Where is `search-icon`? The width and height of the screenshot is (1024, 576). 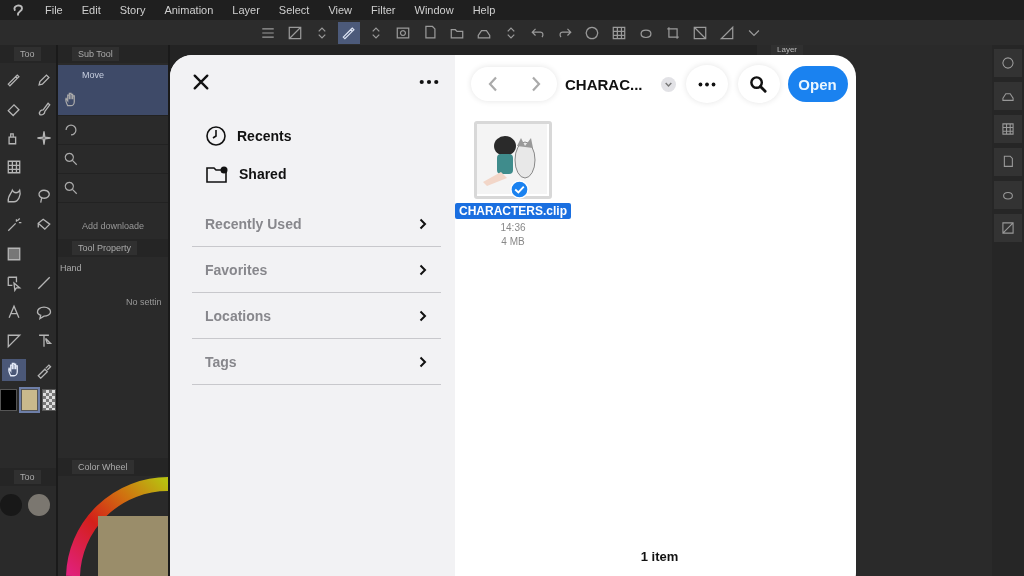
search-icon is located at coordinates (758, 84).